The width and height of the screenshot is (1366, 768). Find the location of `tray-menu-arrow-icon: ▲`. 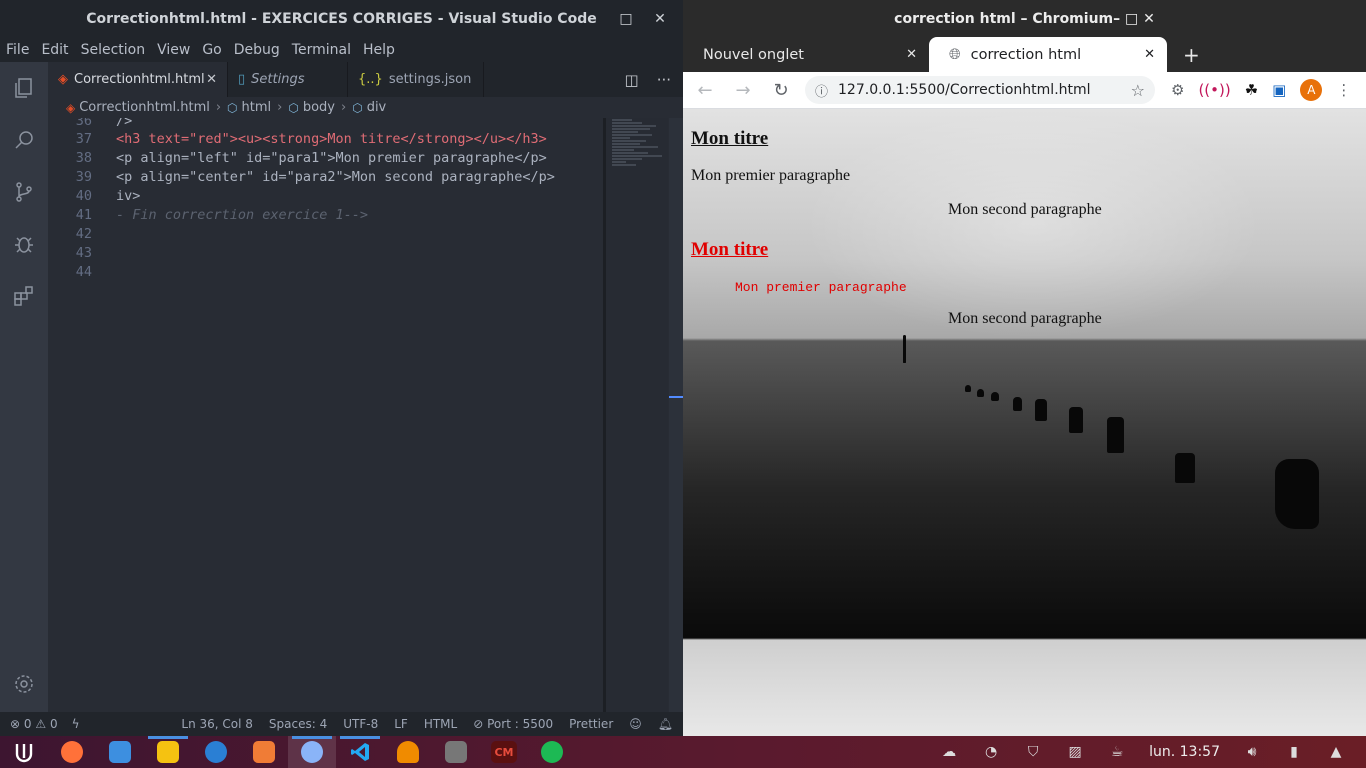

tray-menu-arrow-icon: ▲ is located at coordinates (1336, 752).